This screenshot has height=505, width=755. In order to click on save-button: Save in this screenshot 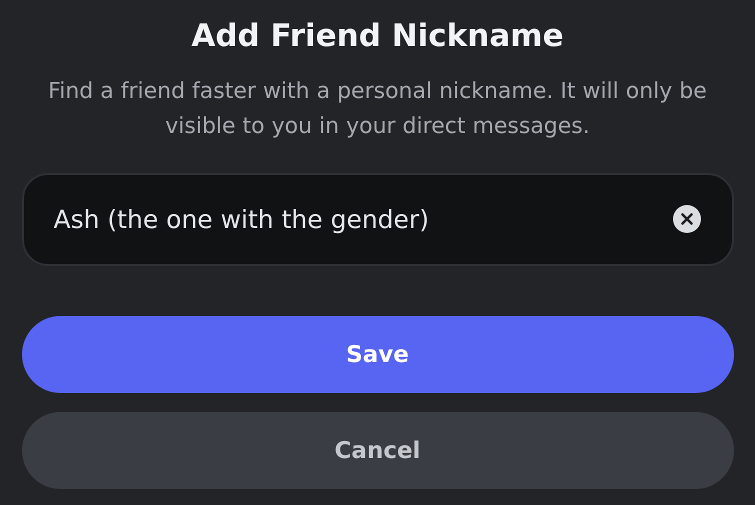, I will do `click(378, 354)`.